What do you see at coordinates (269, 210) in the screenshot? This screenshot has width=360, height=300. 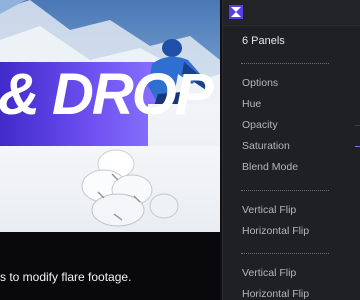 I see `menu-item-vertical-flip: Vertical Flip` at bounding box center [269, 210].